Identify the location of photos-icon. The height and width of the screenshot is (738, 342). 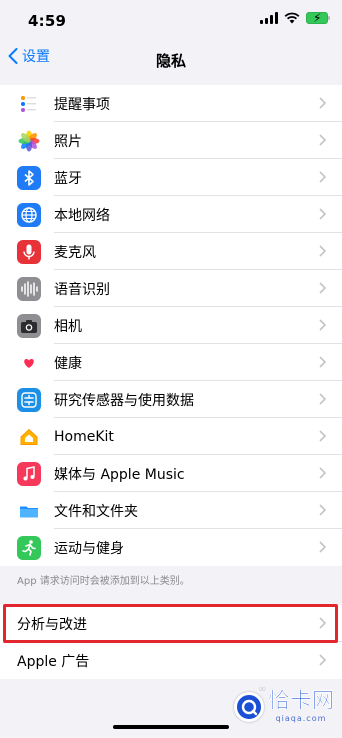
(29, 140).